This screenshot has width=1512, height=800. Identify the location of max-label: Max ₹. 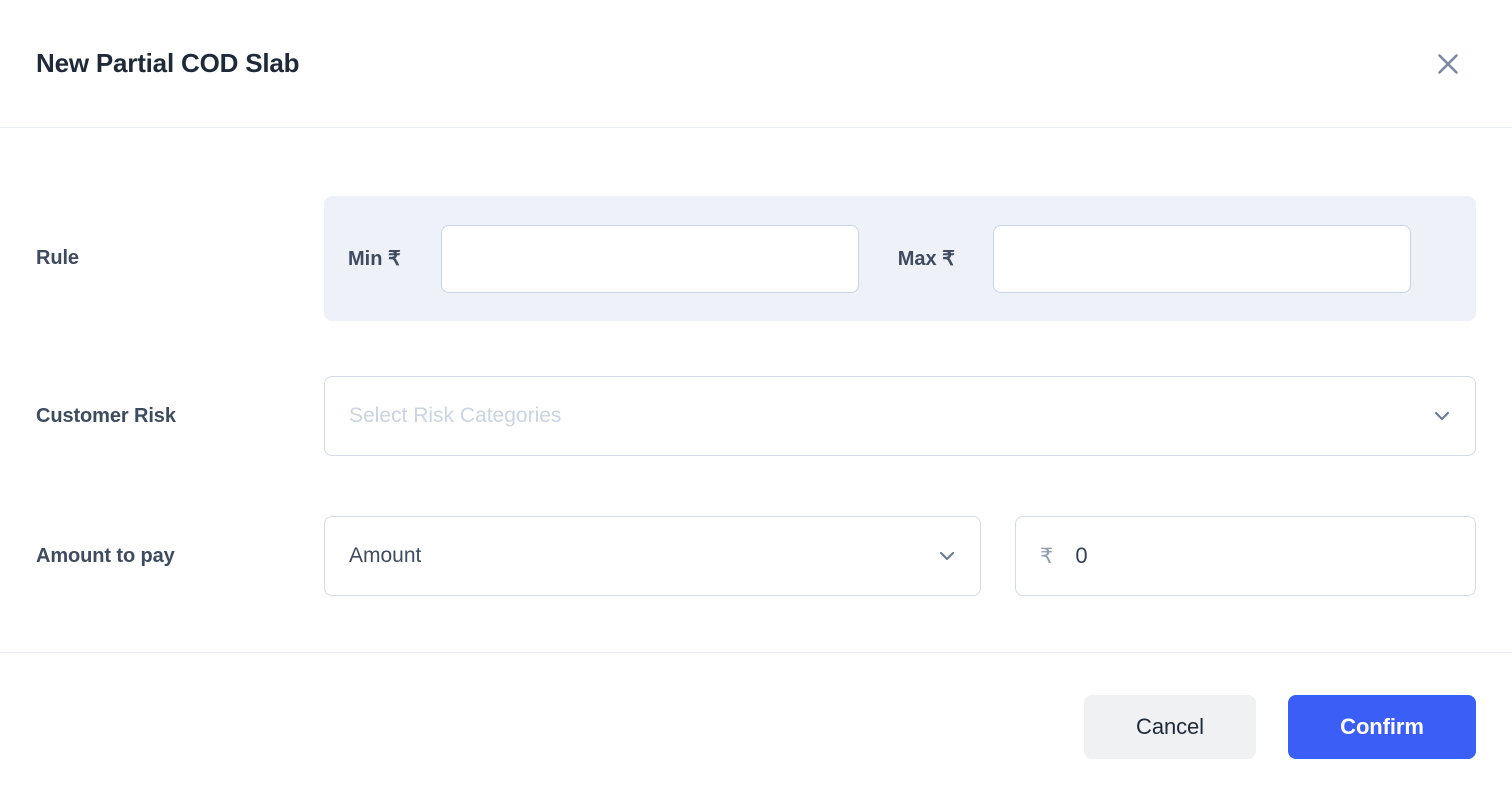
(926, 259).